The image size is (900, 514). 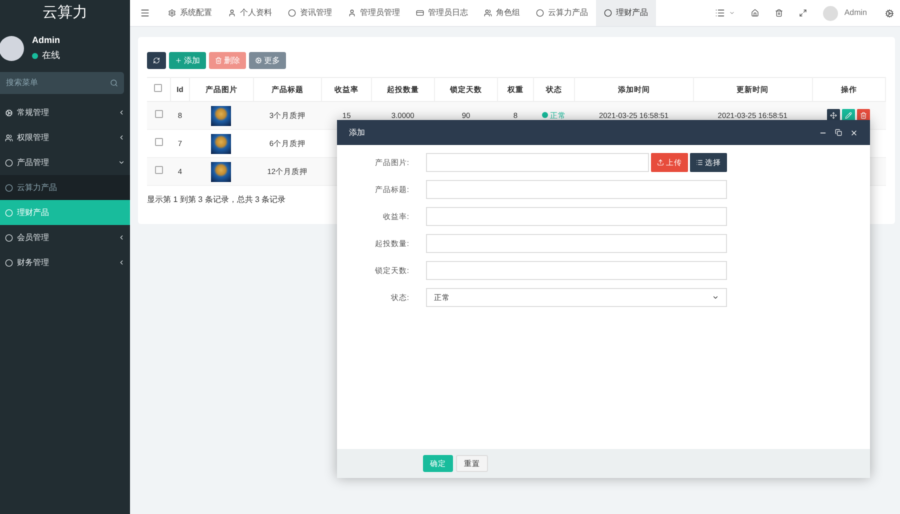 I want to click on caret-icon, so click(x=715, y=297).